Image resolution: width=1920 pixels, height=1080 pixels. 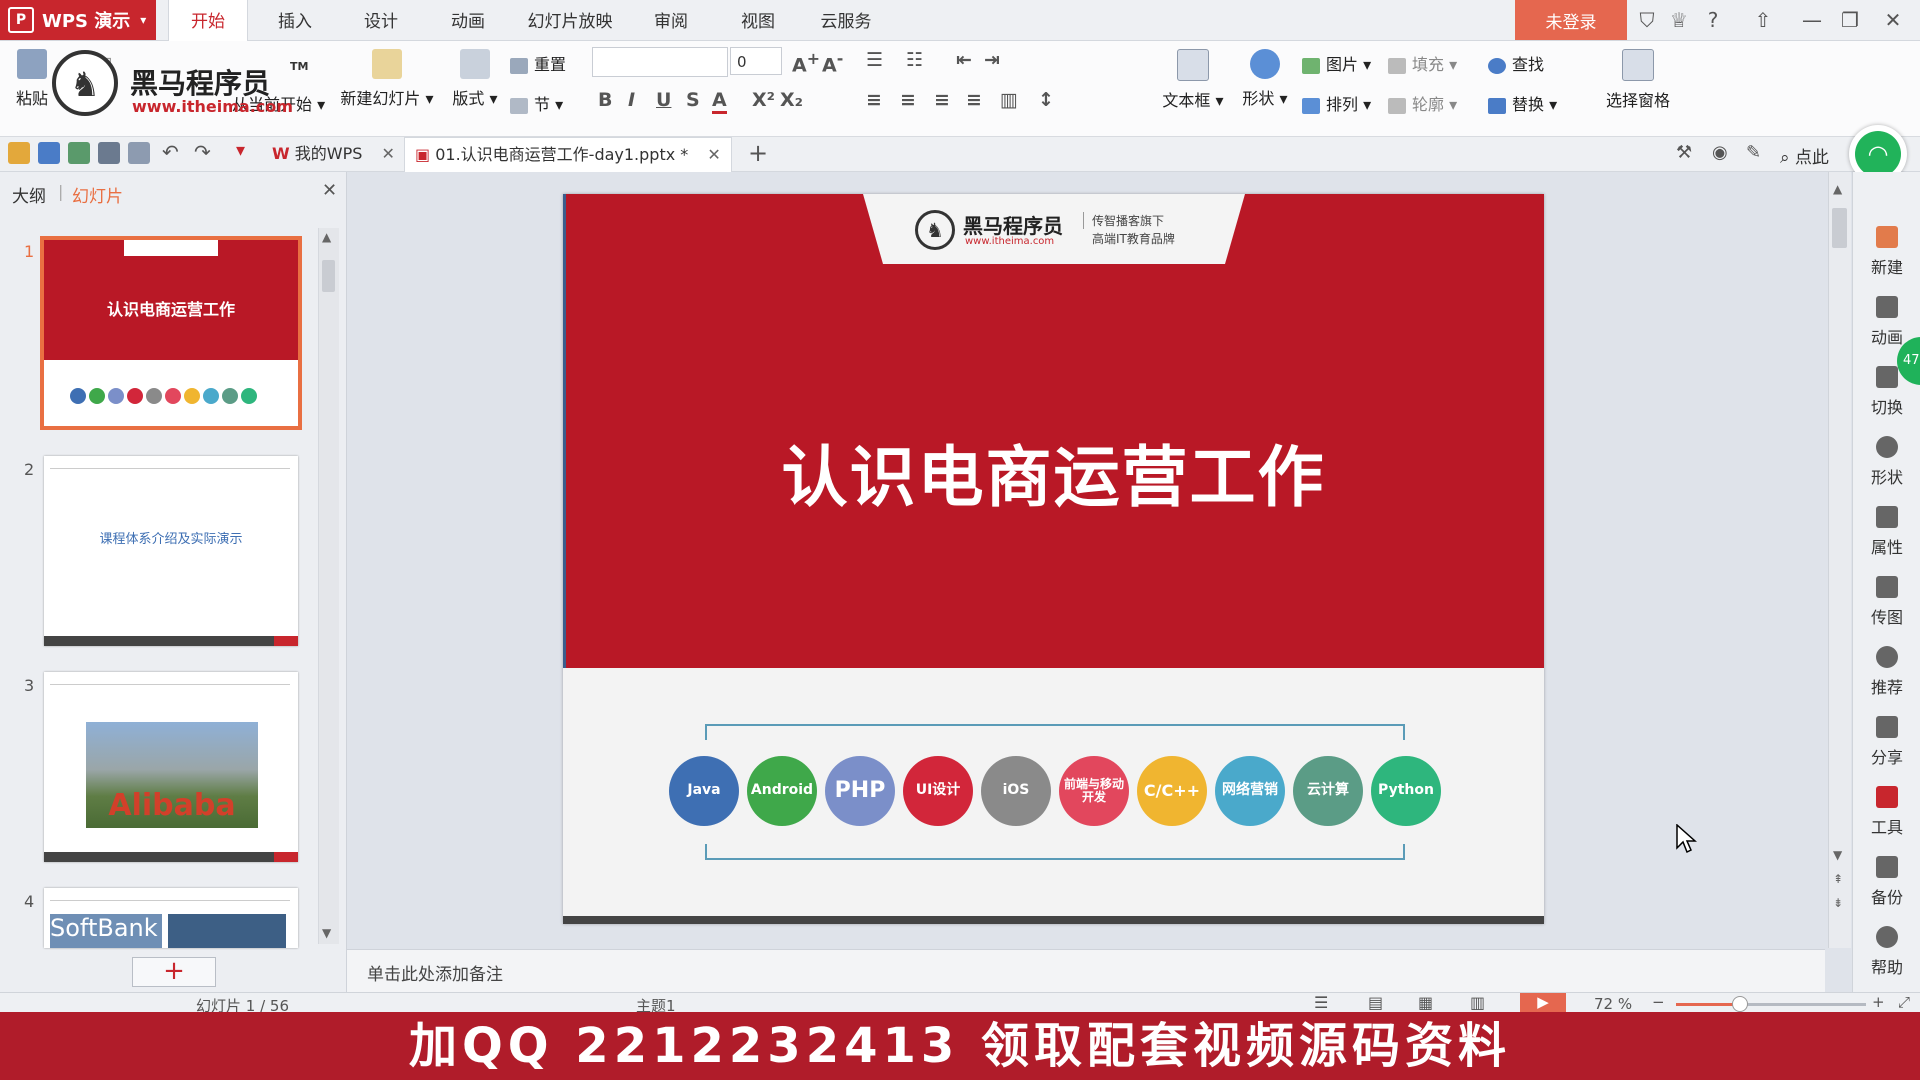 What do you see at coordinates (806, 62) in the screenshot?
I see `font-grow-icon: A+` at bounding box center [806, 62].